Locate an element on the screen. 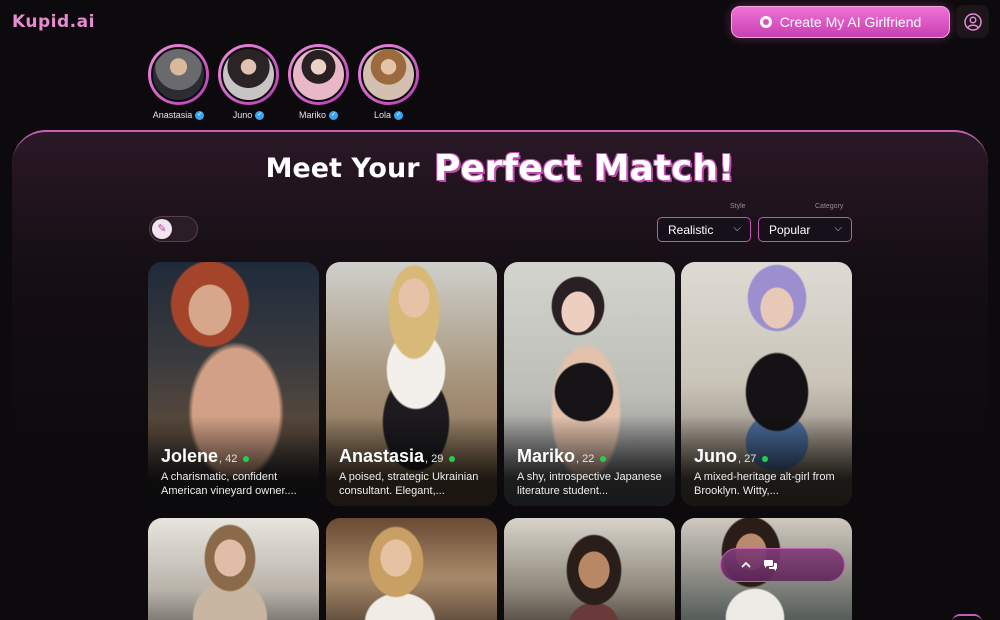 This screenshot has width=1000, height=620. sparkle-icon is located at coordinates (765, 22).